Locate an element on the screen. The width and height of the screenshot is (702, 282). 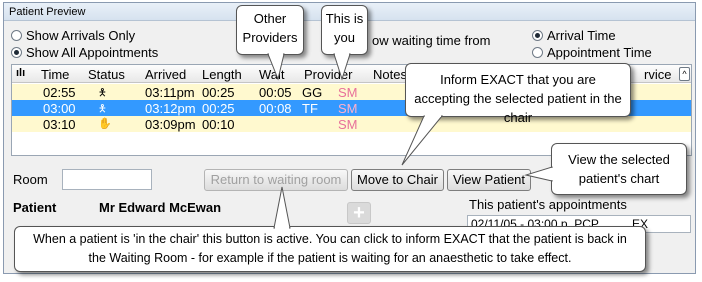
sort-chart-icon: ılı is located at coordinates (20, 73).